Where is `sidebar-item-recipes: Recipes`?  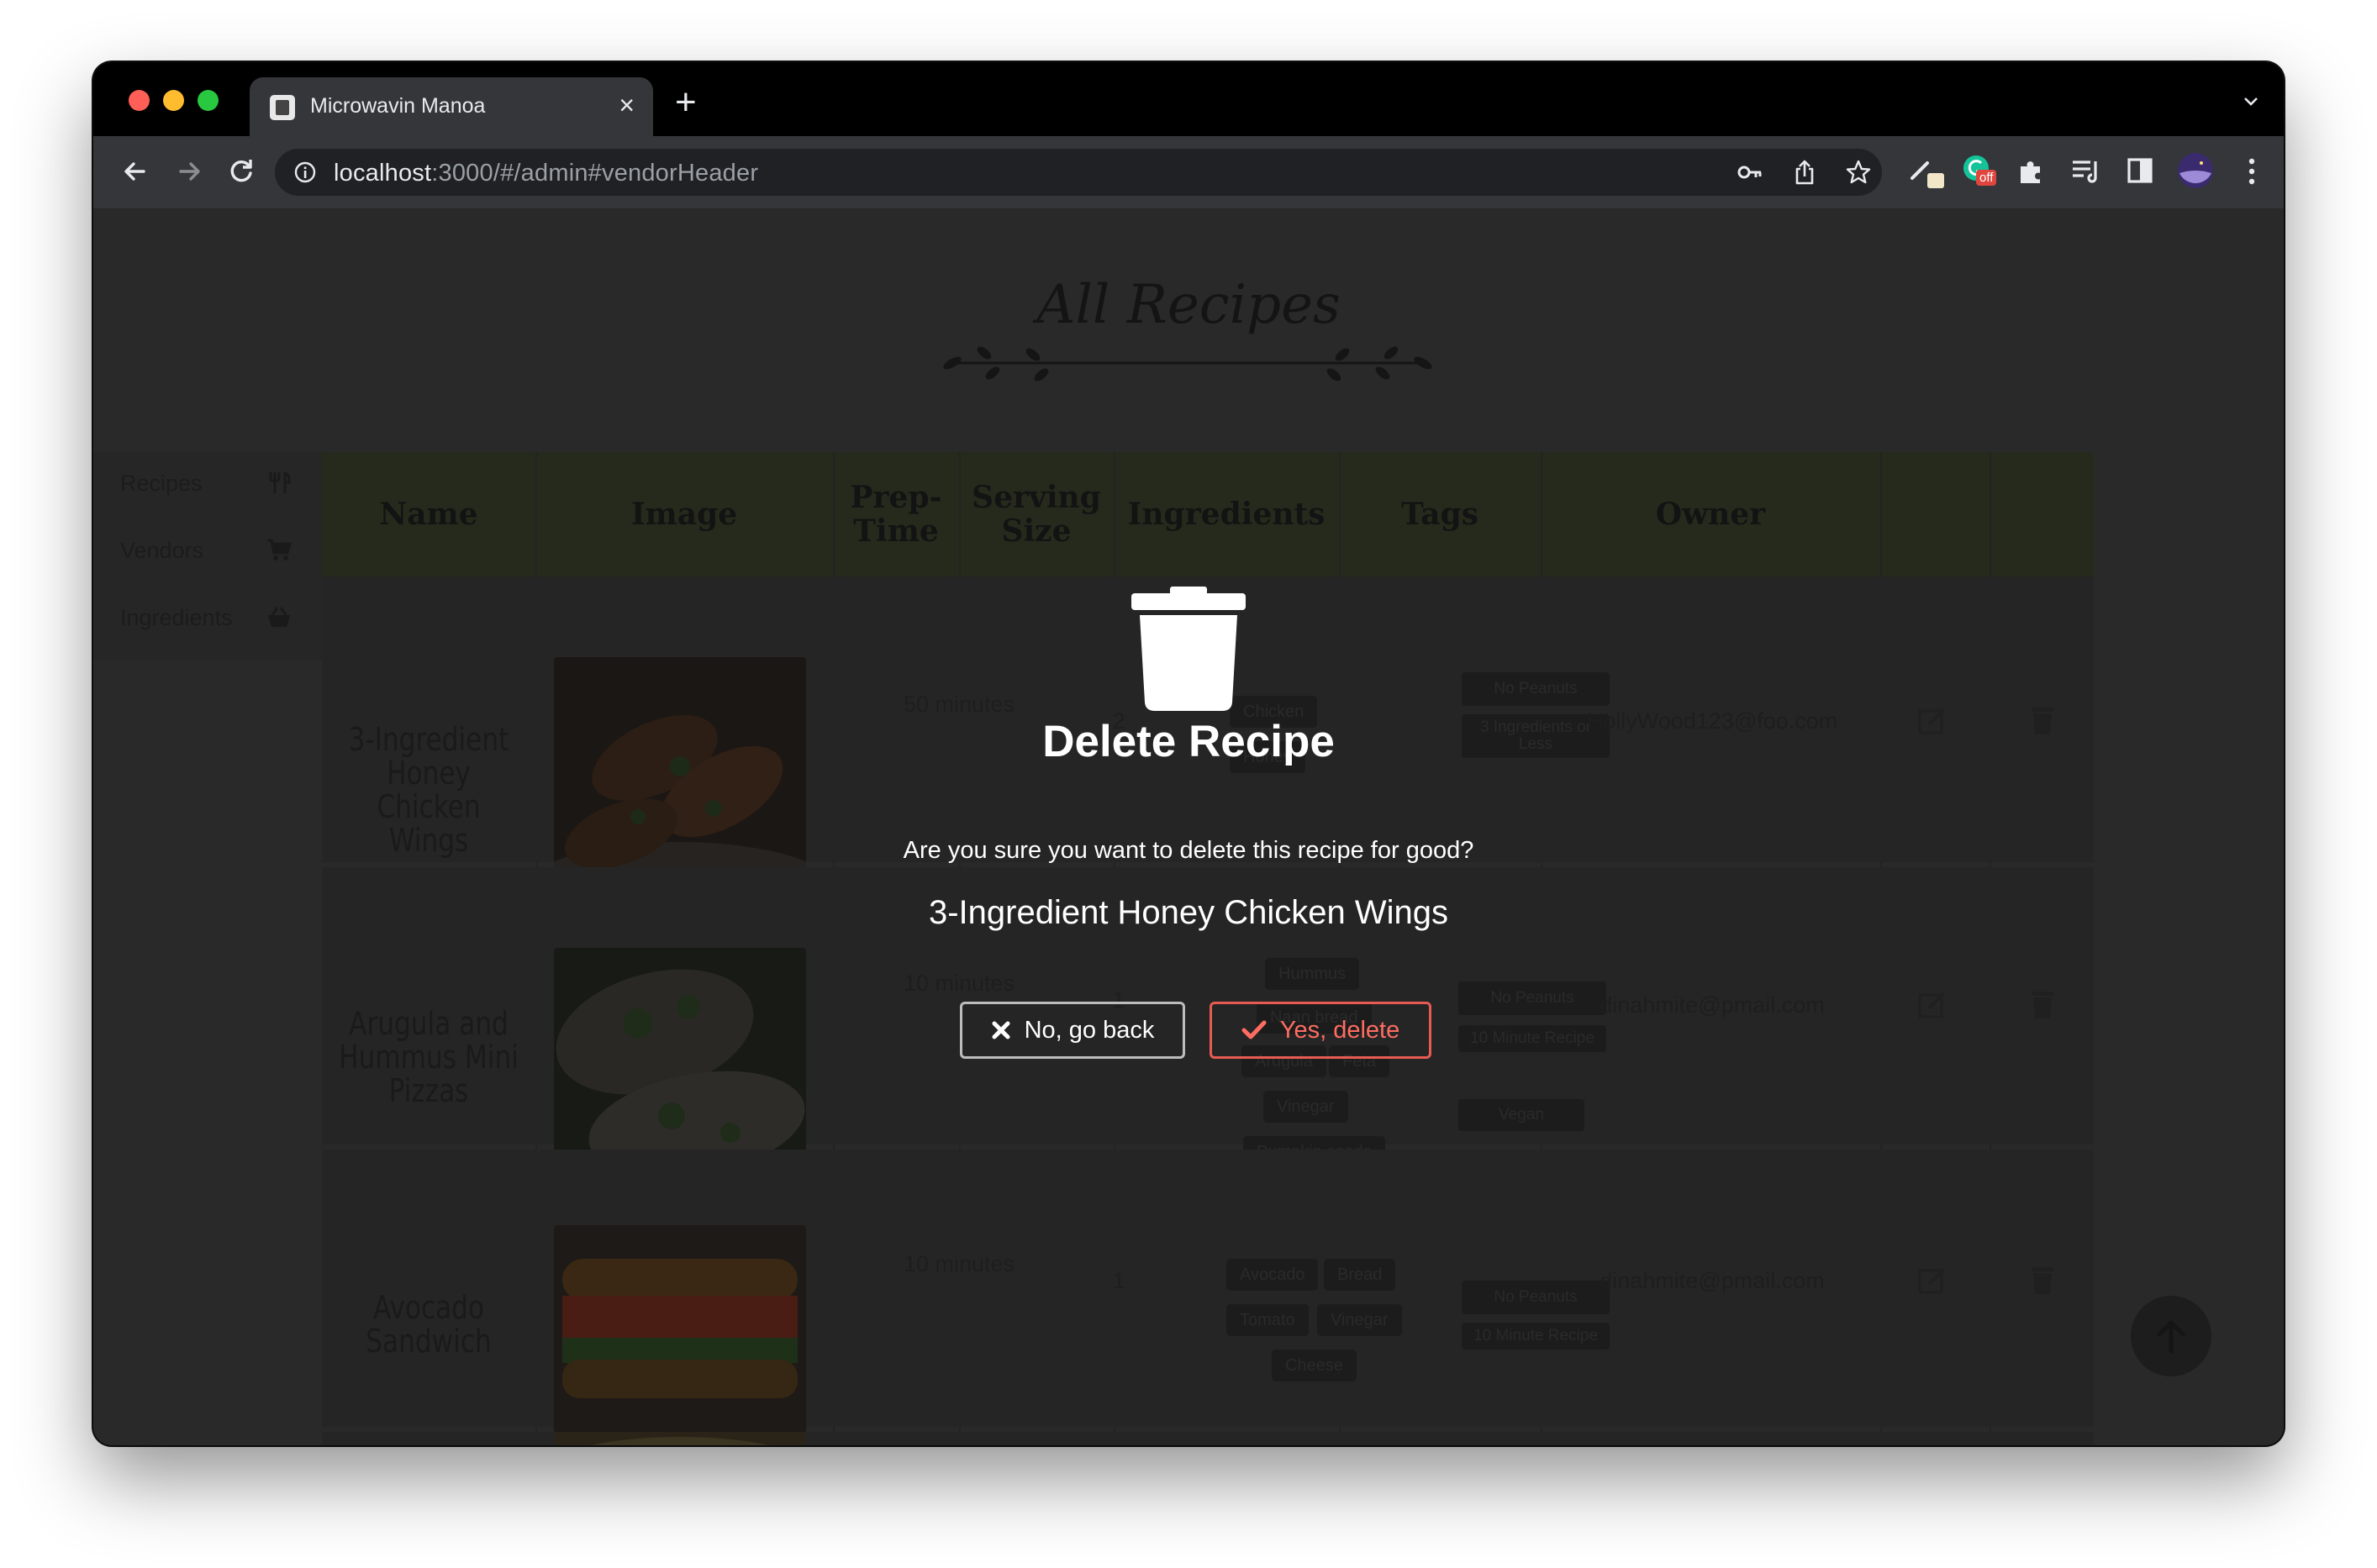
sidebar-item-recipes: Recipes is located at coordinates (162, 484).